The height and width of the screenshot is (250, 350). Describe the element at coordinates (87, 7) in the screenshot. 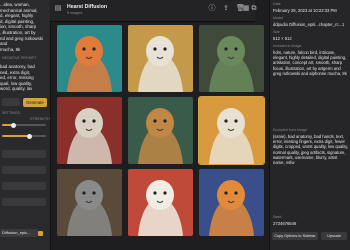

I see `window-title: Hearst Diffusion` at that location.